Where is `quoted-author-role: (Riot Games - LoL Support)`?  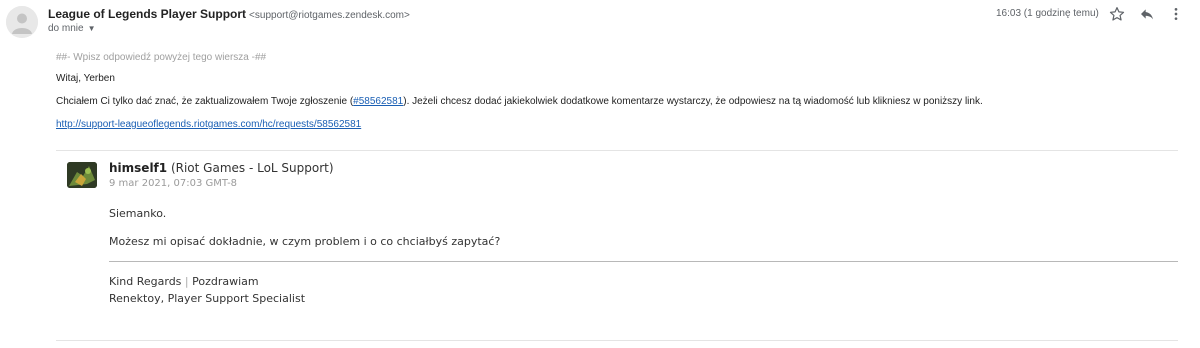 quoted-author-role: (Riot Games - LoL Support) is located at coordinates (252, 168).